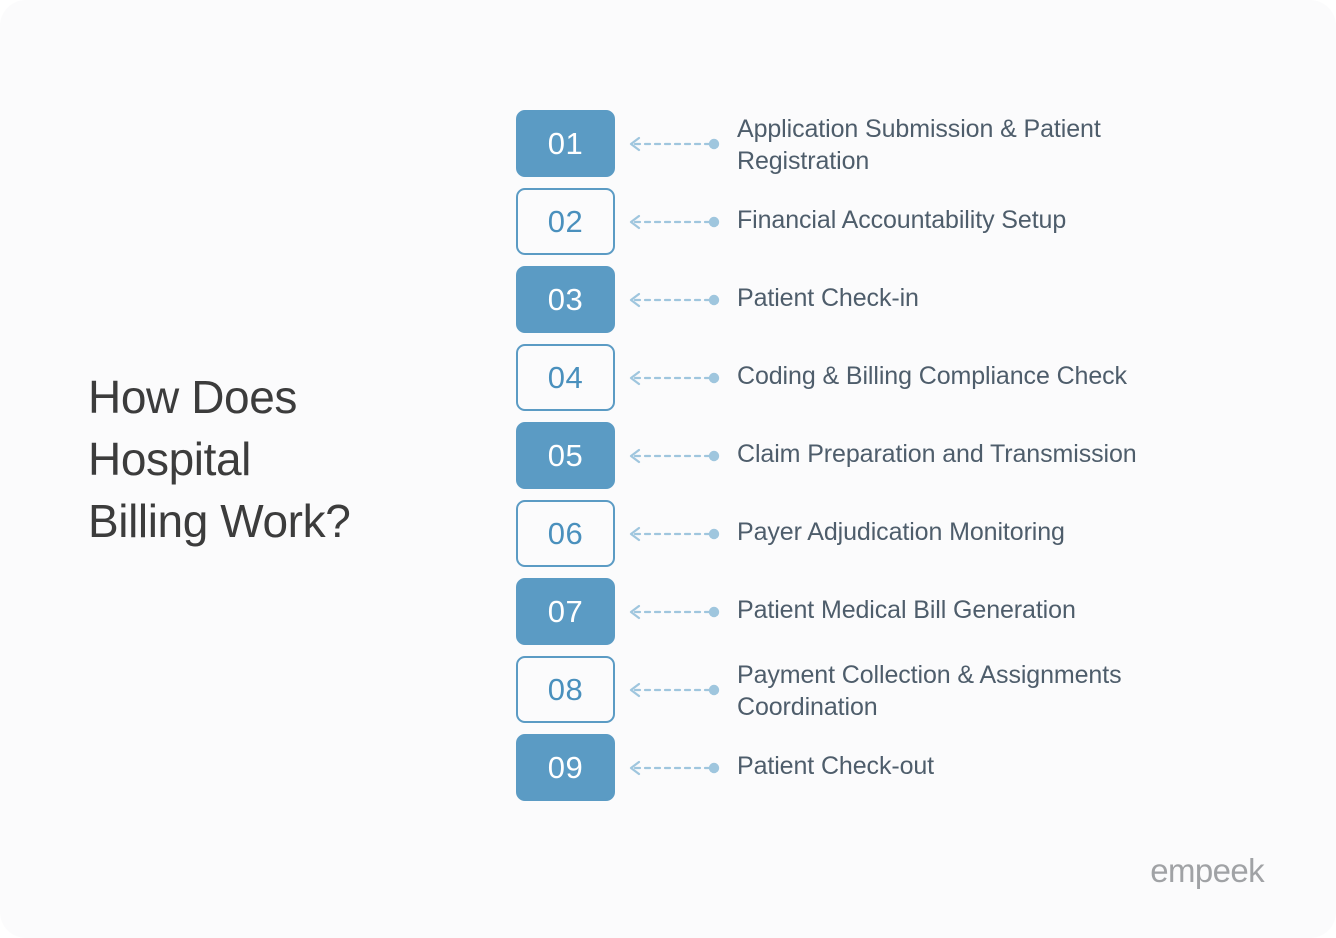 This screenshot has height=938, width=1336. I want to click on empeek-logo: empeek, so click(1207, 870).